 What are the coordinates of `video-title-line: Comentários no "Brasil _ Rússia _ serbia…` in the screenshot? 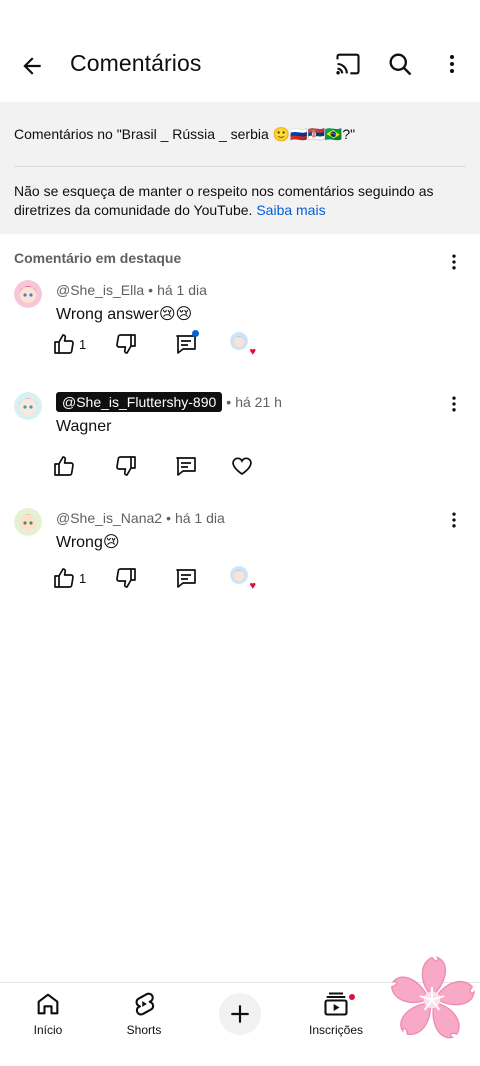 It's located at (185, 134).